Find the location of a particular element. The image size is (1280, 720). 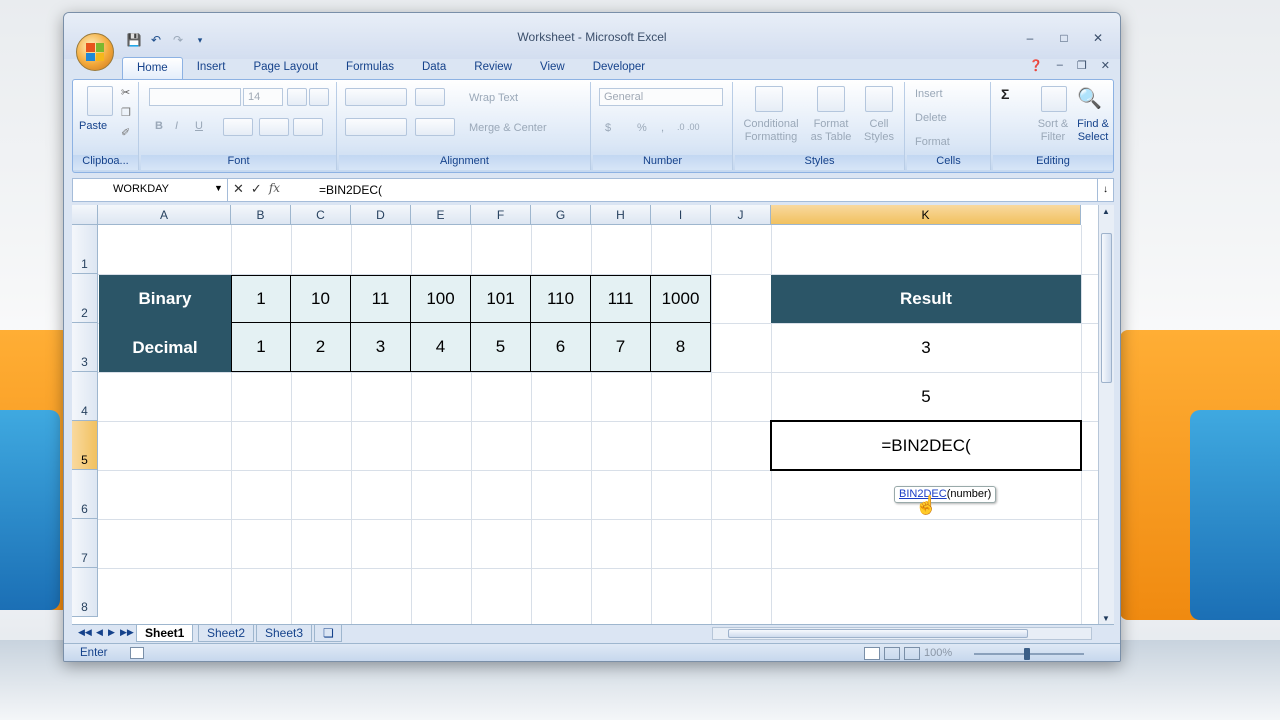

enter-icon: ✓ is located at coordinates (256, 189).